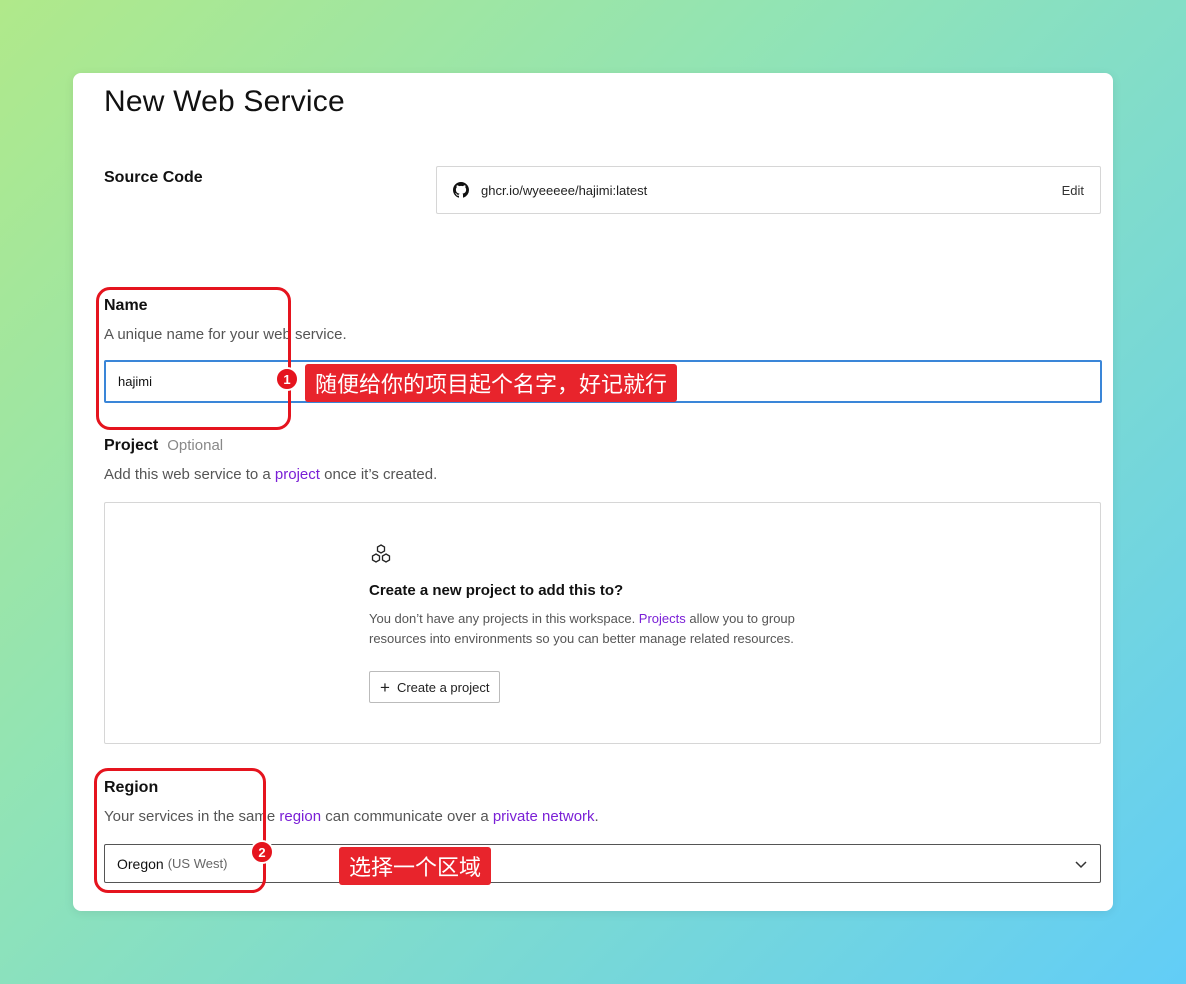 Image resolution: width=1186 pixels, height=984 pixels. I want to click on projects-link: Projects, so click(662, 618).